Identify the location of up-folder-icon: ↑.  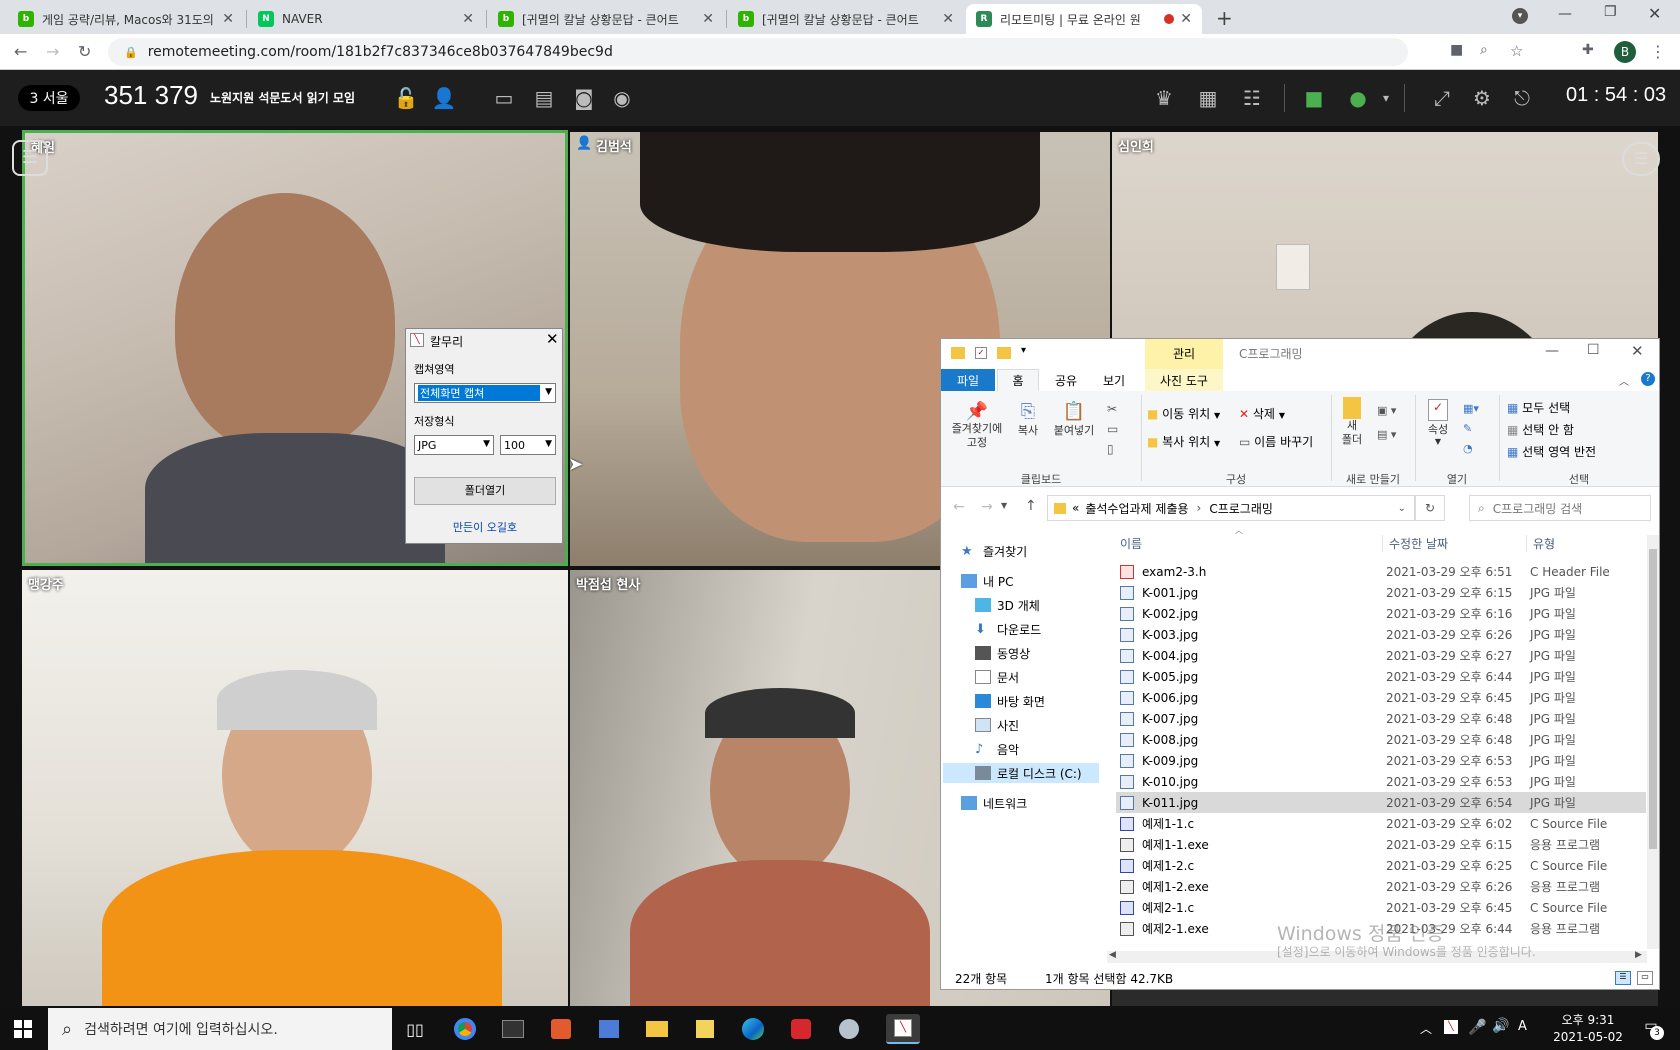
(1031, 506).